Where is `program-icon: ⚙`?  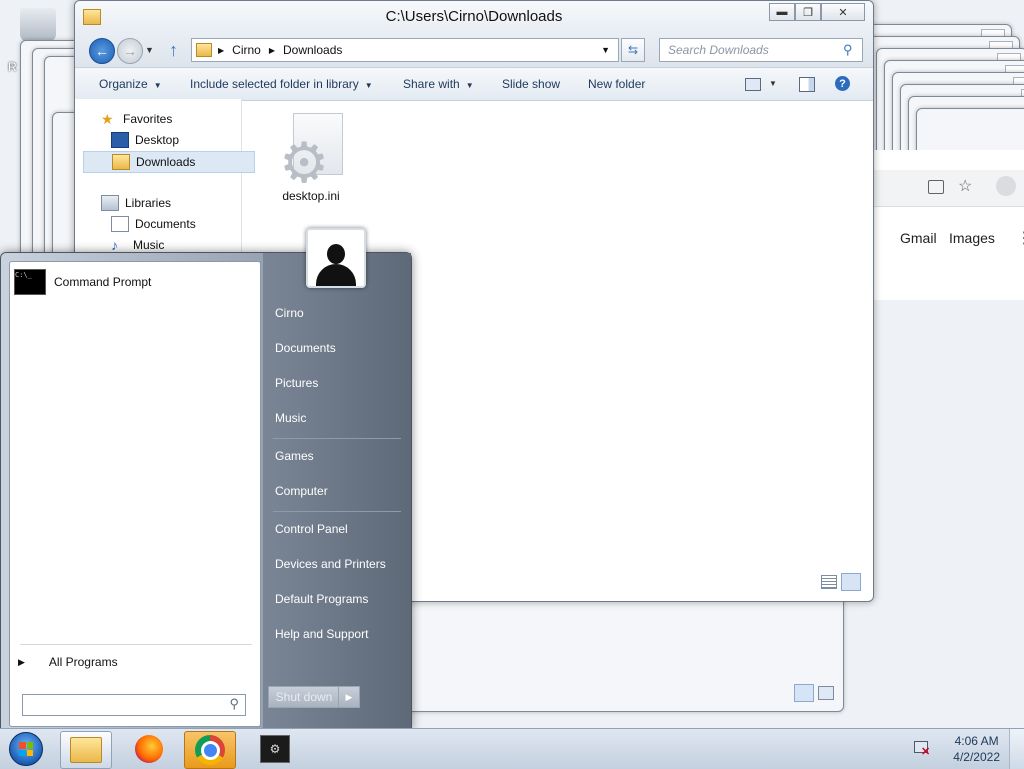
program-icon: ⚙ is located at coordinates (275, 749).